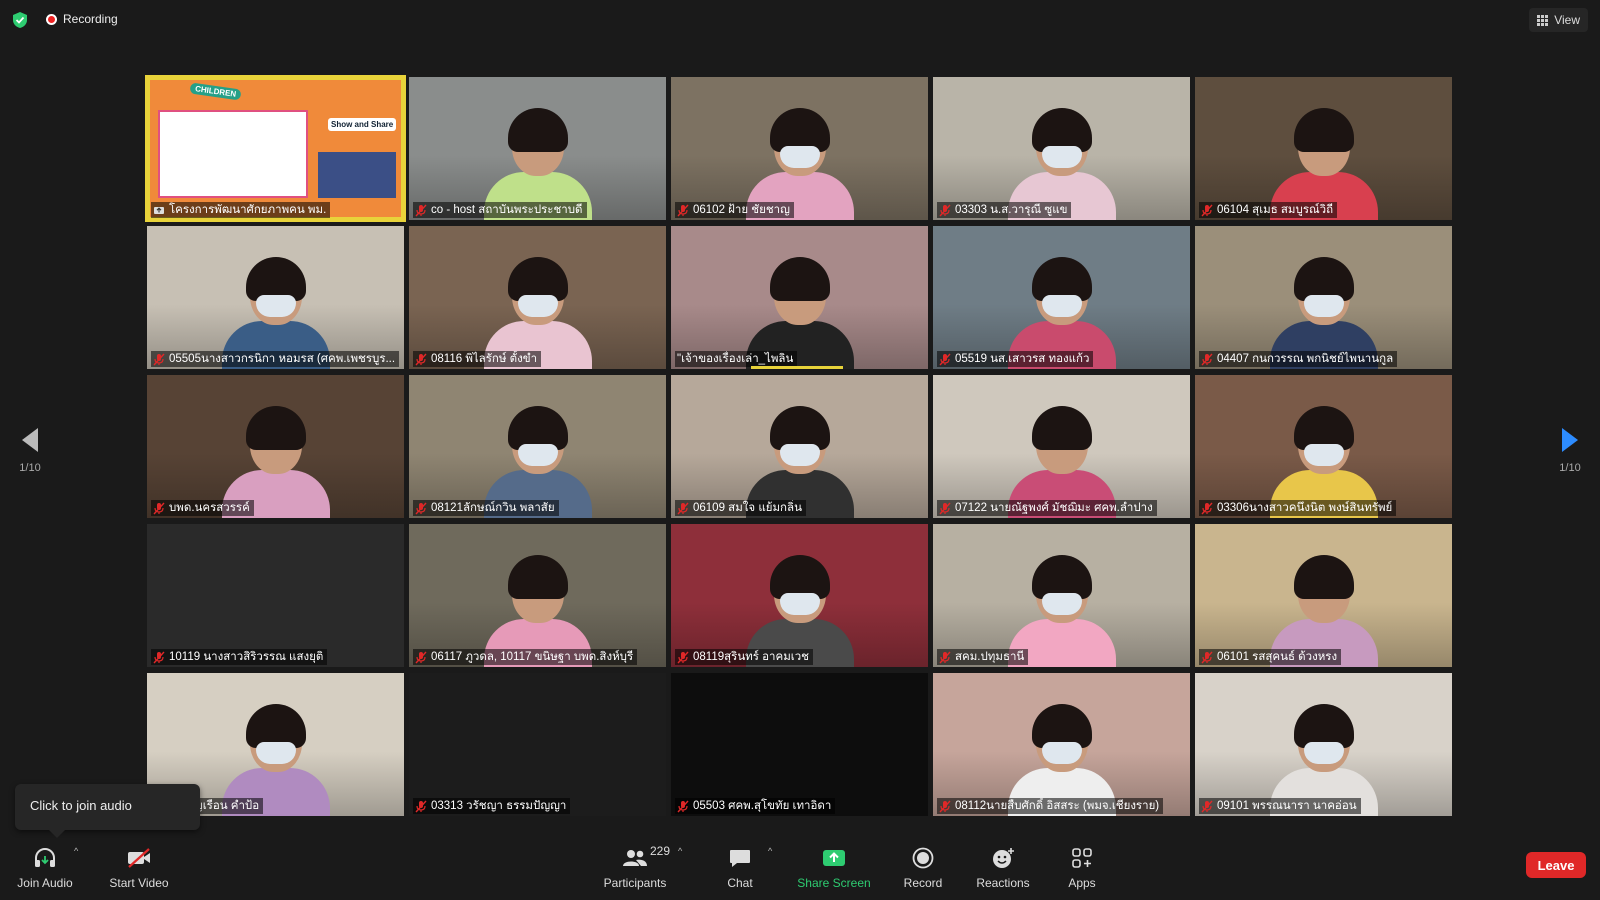 The width and height of the screenshot is (1600, 900). I want to click on participant-nameplate: 05519 นส.เสาวรส ทองแก้ว, so click(1015, 359).